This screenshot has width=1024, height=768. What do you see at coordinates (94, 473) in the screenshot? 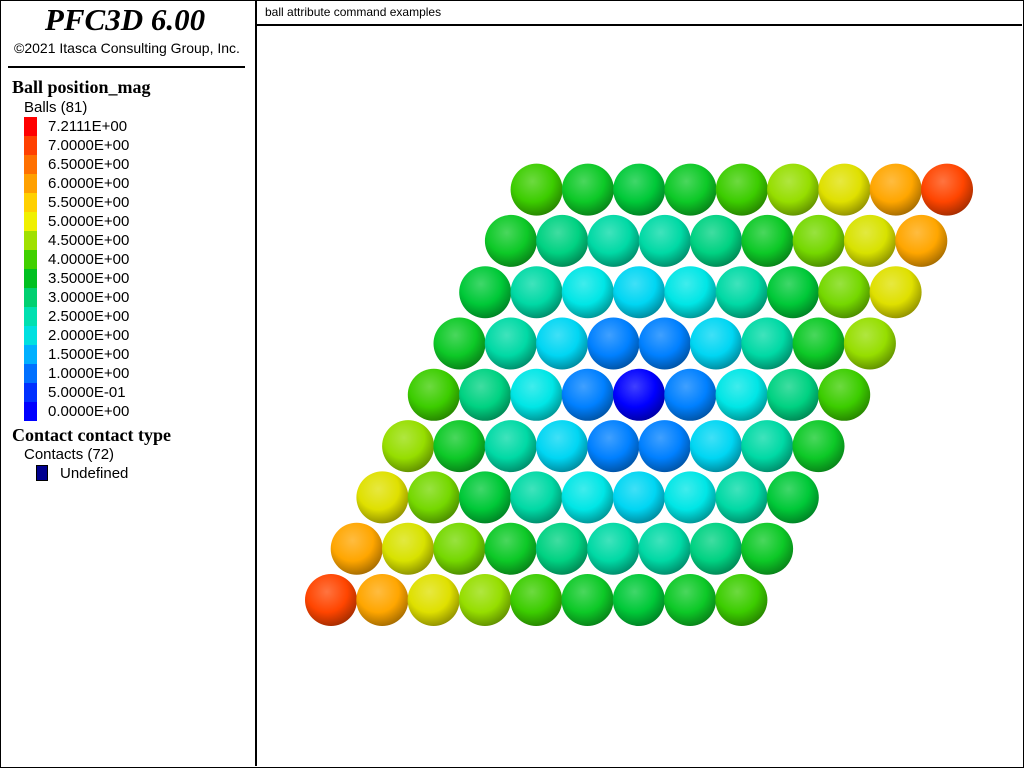
I see `contact-type-label: Undefined` at bounding box center [94, 473].